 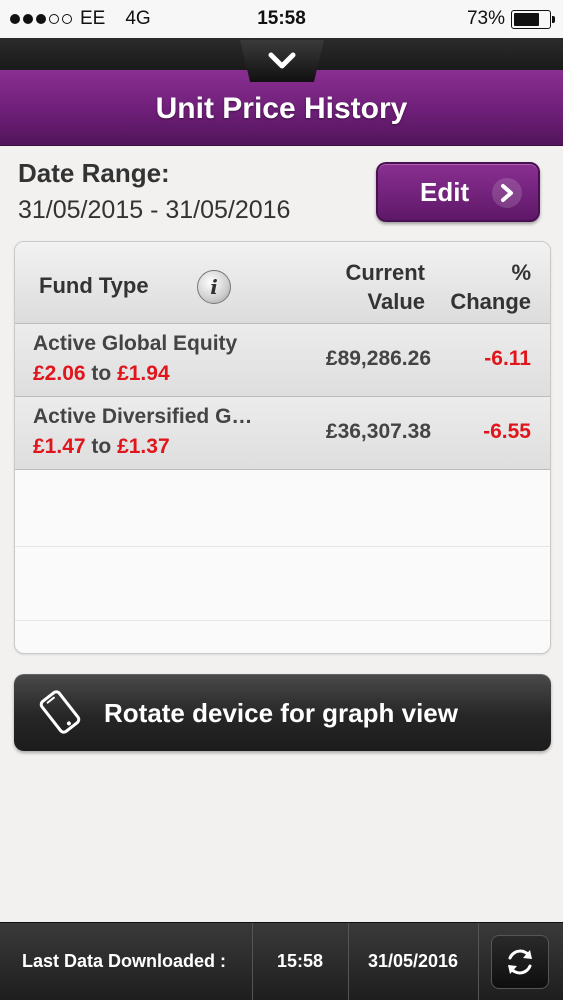 What do you see at coordinates (59, 446) in the screenshot?
I see `price-from: £1.47` at bounding box center [59, 446].